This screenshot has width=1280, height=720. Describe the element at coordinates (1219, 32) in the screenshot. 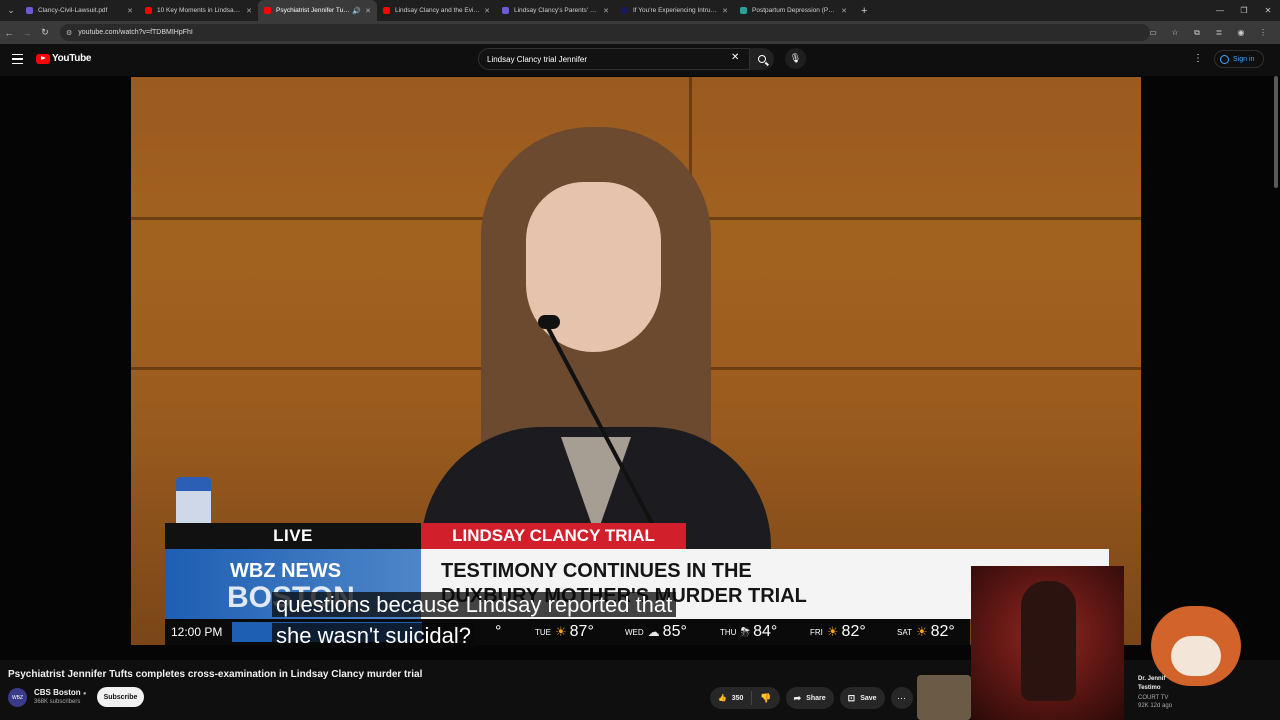

I see `media-control-icon: ≣` at that location.